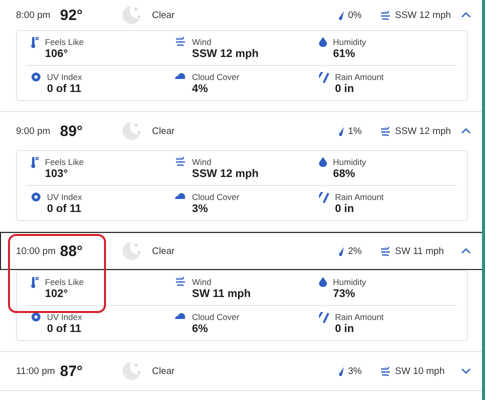 This screenshot has width=485, height=400. Describe the element at coordinates (420, 371) in the screenshot. I see `wind-text: SW 10 mph` at that location.